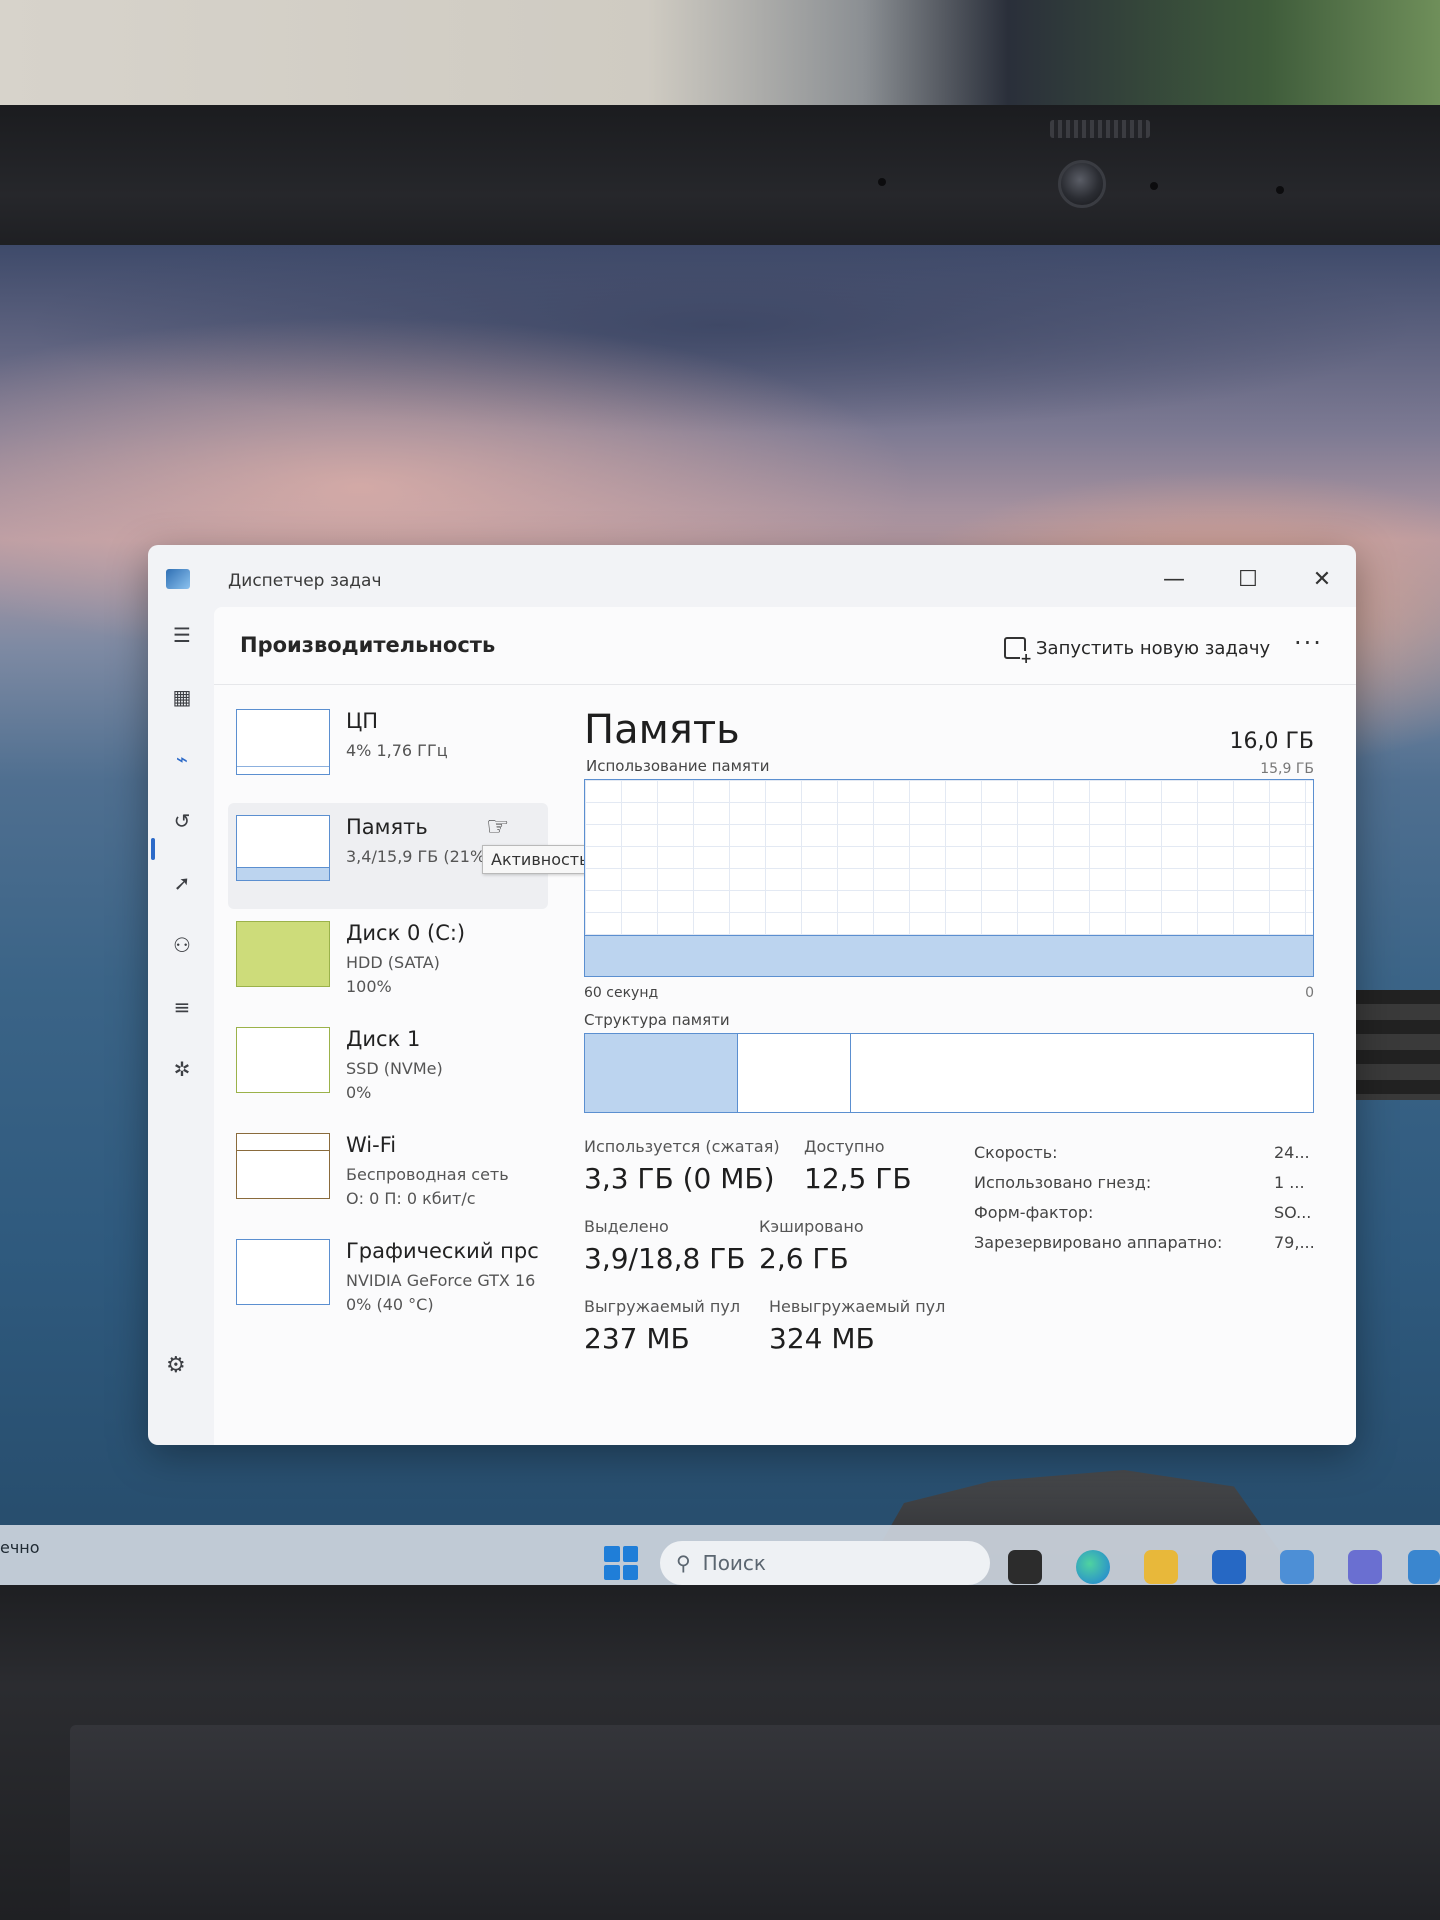 The width and height of the screenshot is (1440, 1920). What do you see at coordinates (305, 581) in the screenshot?
I see `window-title: Диспетчер задач` at bounding box center [305, 581].